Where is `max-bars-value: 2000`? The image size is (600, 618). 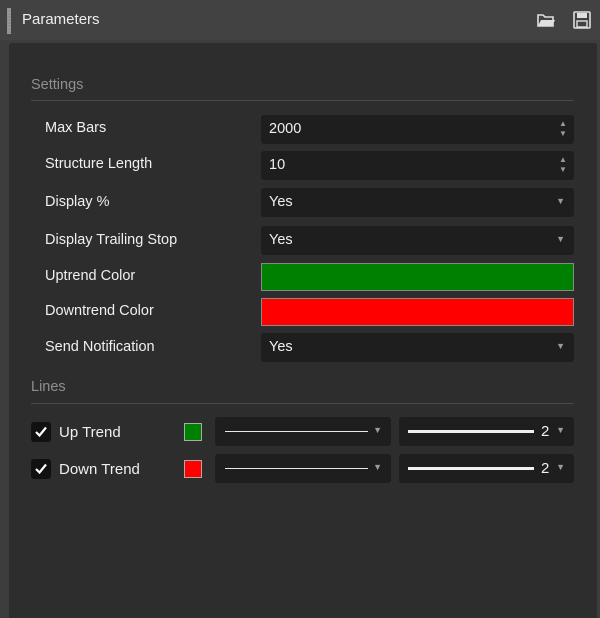
max-bars-value: 2000 is located at coordinates (285, 129).